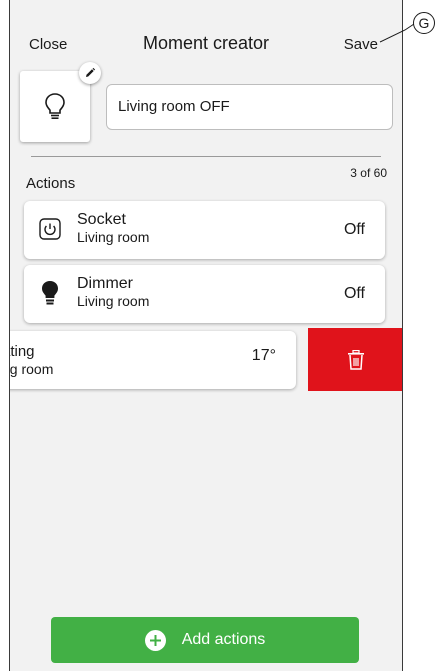 This screenshot has width=436, height=671. What do you see at coordinates (51, 183) in the screenshot?
I see `actions-heading: Actions` at bounding box center [51, 183].